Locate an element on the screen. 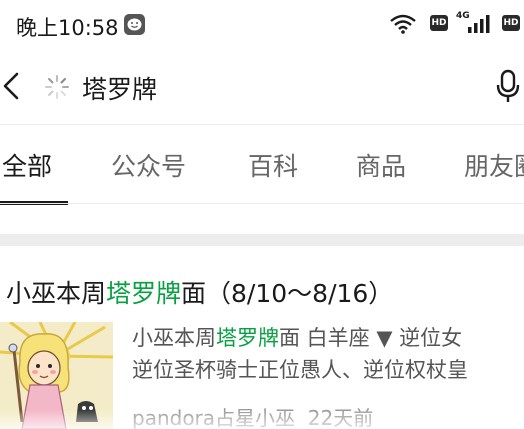 Image resolution: width=524 pixels, height=429 pixels. snippet-line-2: 逆位圣杯骑士正位愚人、逆位权杖皇 is located at coordinates (300, 370).